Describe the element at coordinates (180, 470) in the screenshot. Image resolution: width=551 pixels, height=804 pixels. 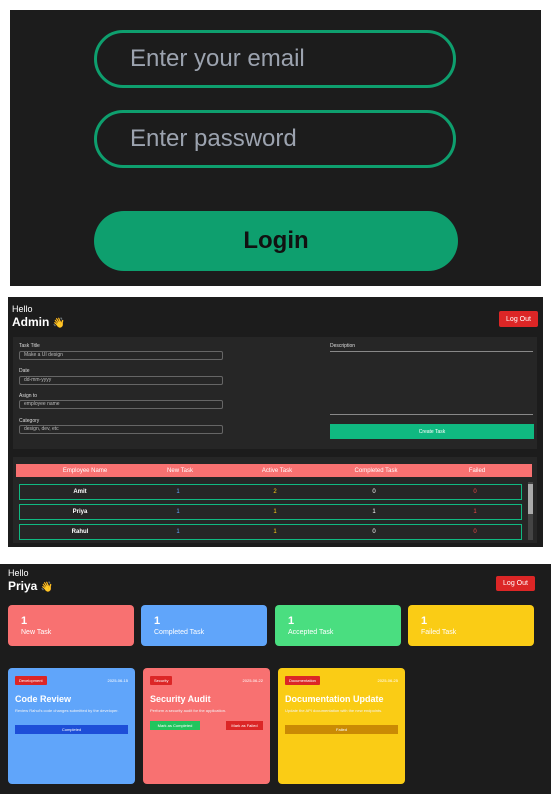
I see `header-new-task: New Task` at that location.